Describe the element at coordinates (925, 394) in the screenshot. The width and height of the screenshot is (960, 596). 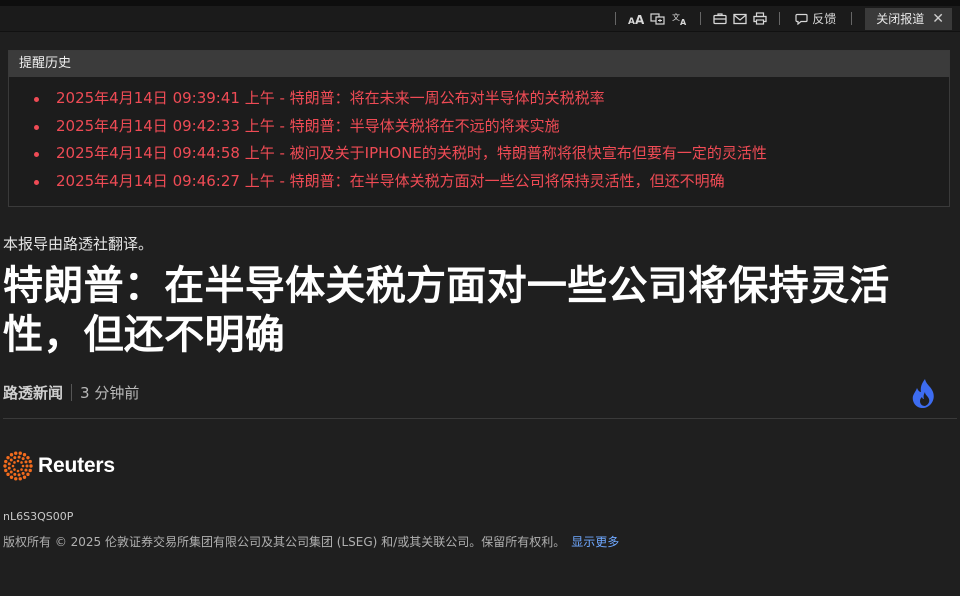
I see `flame-icon` at that location.